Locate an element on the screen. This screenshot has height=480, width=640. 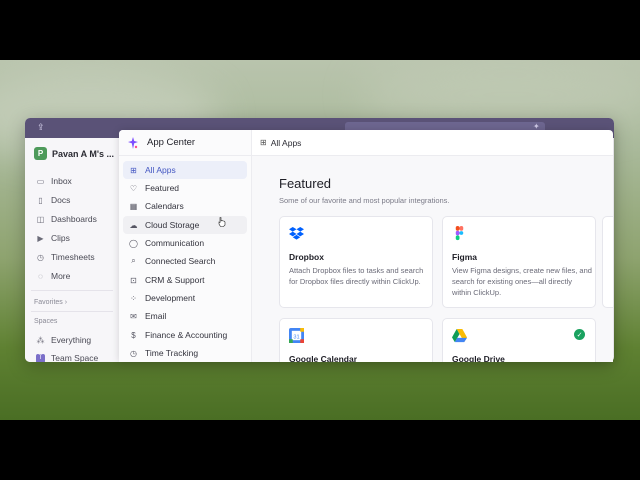
category-featured: ♡ Featured is located at coordinates (185, 188).